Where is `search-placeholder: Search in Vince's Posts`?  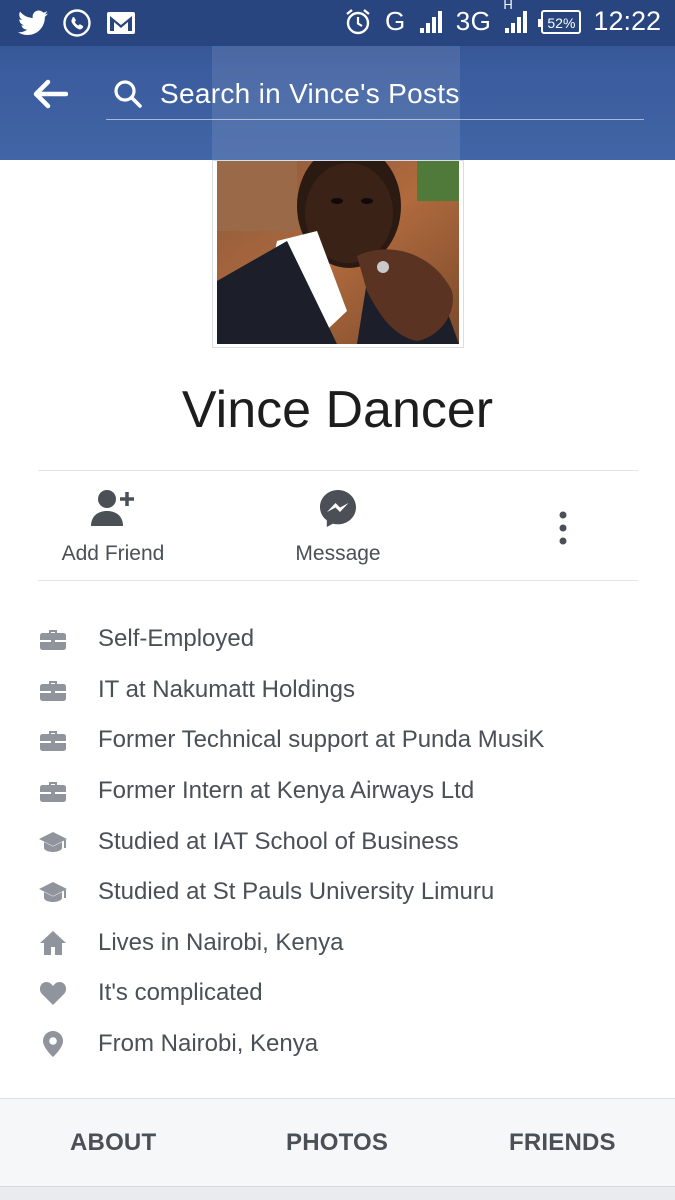 search-placeholder: Search in Vince's Posts is located at coordinates (310, 93).